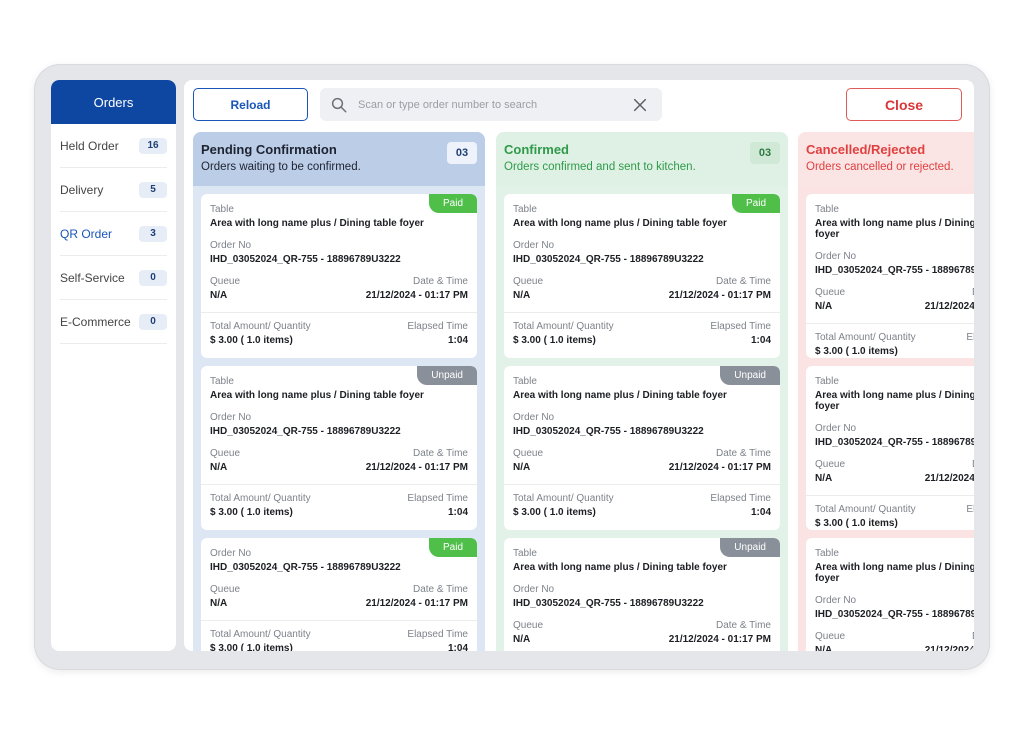  I want to click on close-icon, so click(640, 105).